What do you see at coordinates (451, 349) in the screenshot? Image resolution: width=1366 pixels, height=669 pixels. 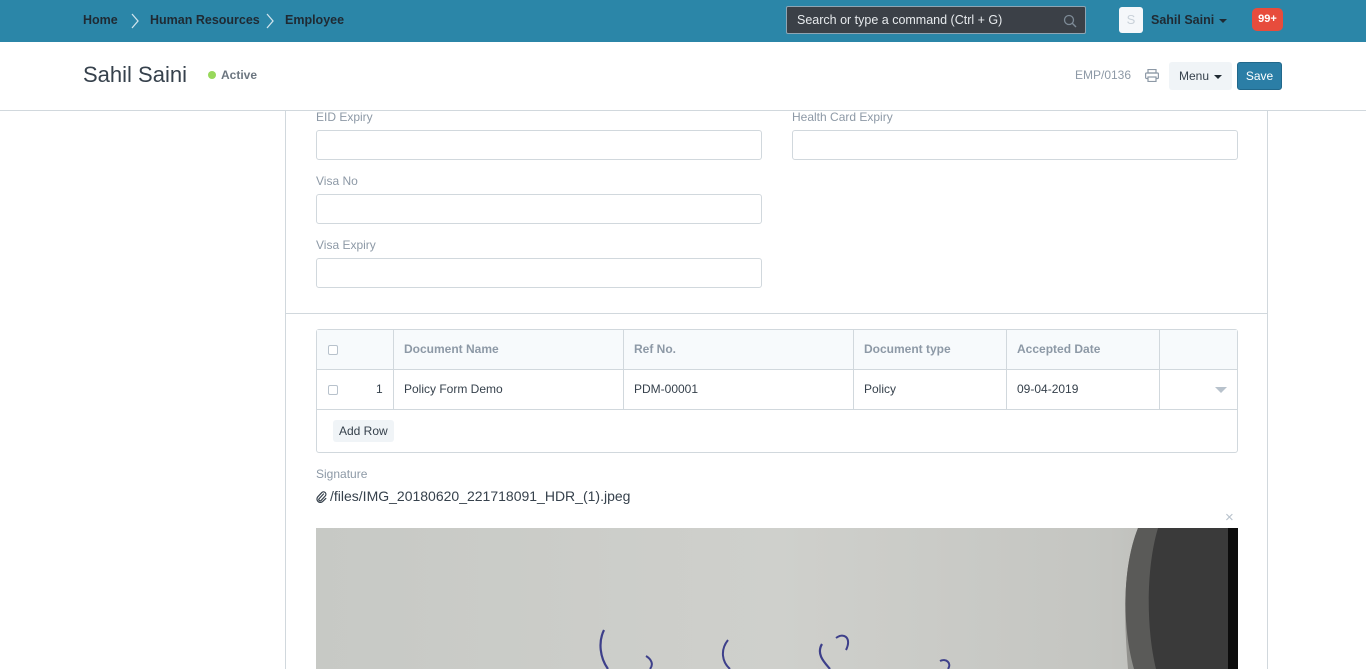 I see `column-header-document-name: Document Name` at bounding box center [451, 349].